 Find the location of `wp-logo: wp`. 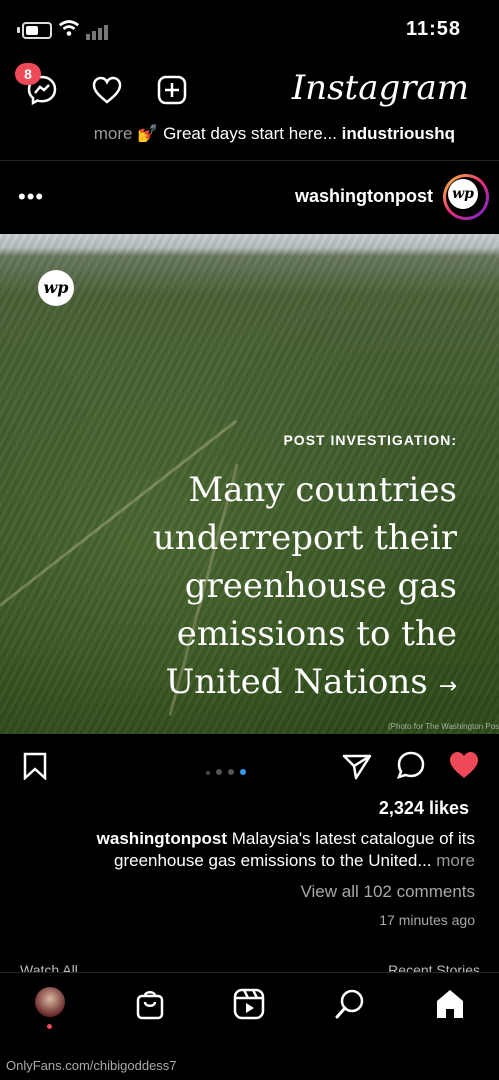

wp-logo: wp is located at coordinates (56, 288).